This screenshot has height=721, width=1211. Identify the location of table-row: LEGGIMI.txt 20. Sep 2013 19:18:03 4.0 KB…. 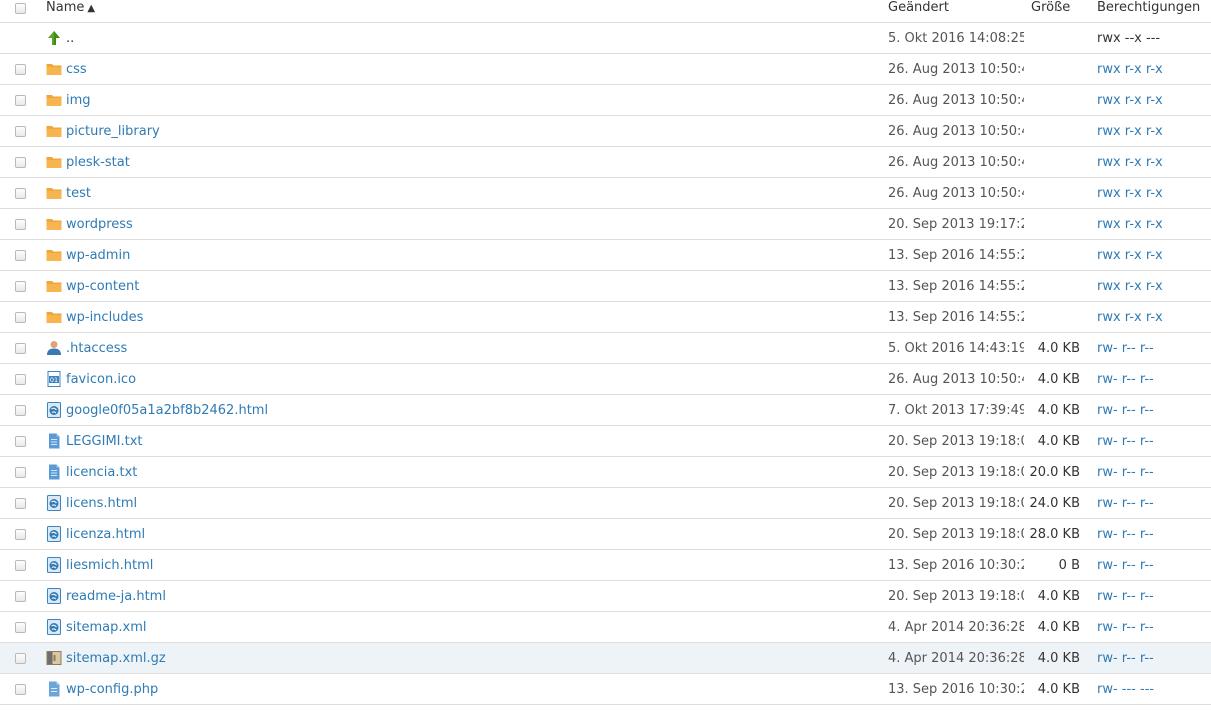
(605, 441).